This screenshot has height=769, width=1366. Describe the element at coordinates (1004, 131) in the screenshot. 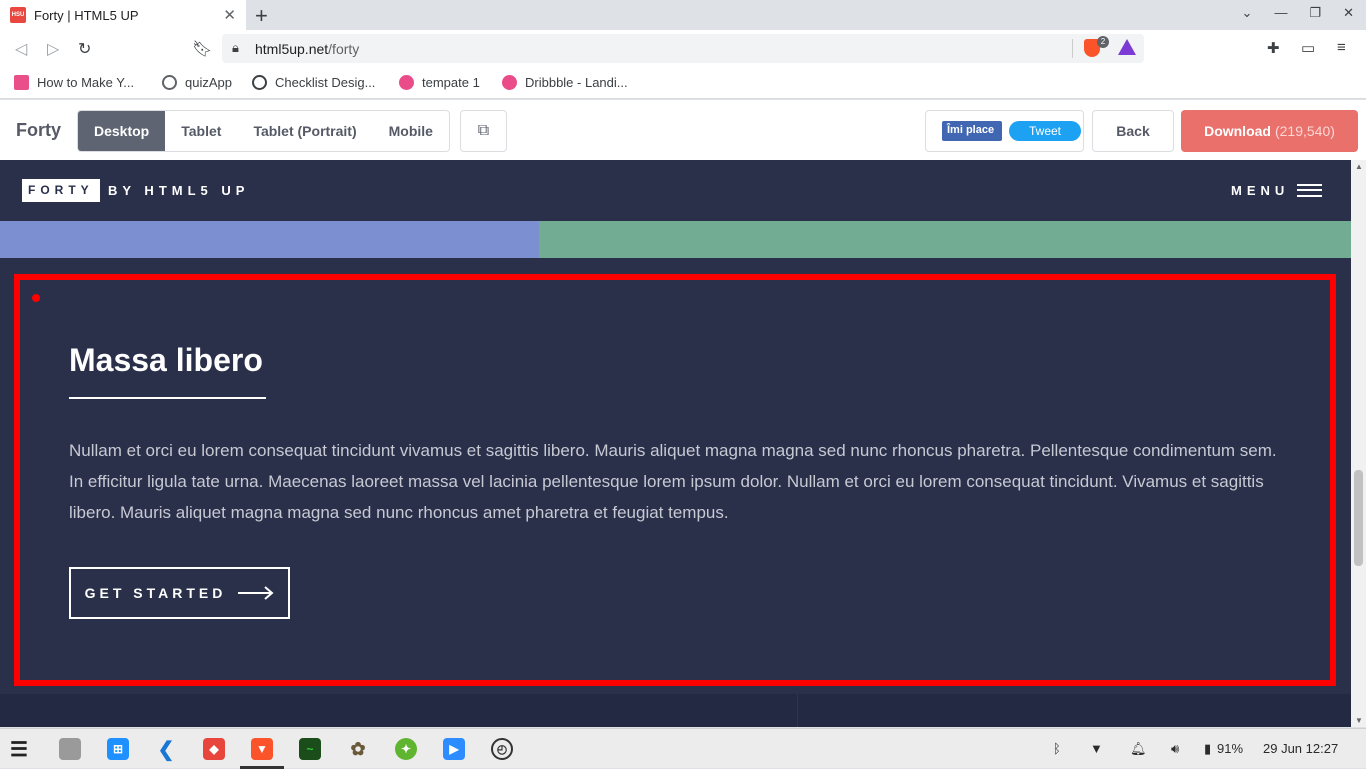

I see `social-buttons: Îmi place Tweet` at that location.